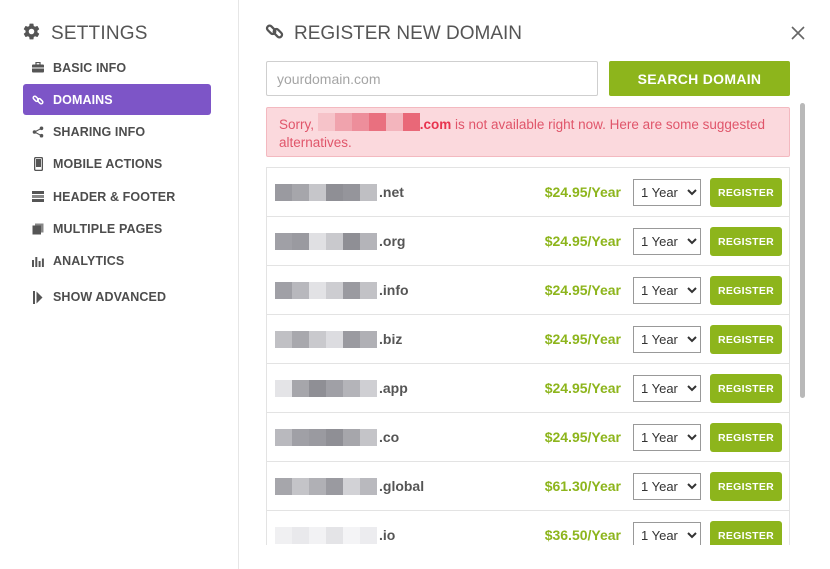  Describe the element at coordinates (394, 290) in the screenshot. I see `domain-tld: .info` at that location.